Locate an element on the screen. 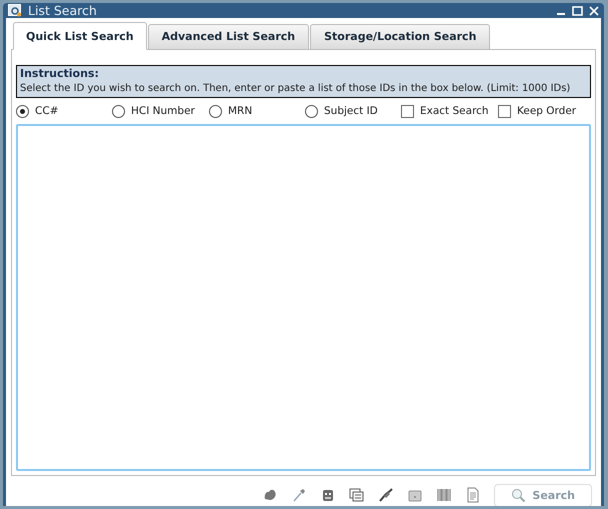 The width and height of the screenshot is (608, 509). search-icon is located at coordinates (518, 495).